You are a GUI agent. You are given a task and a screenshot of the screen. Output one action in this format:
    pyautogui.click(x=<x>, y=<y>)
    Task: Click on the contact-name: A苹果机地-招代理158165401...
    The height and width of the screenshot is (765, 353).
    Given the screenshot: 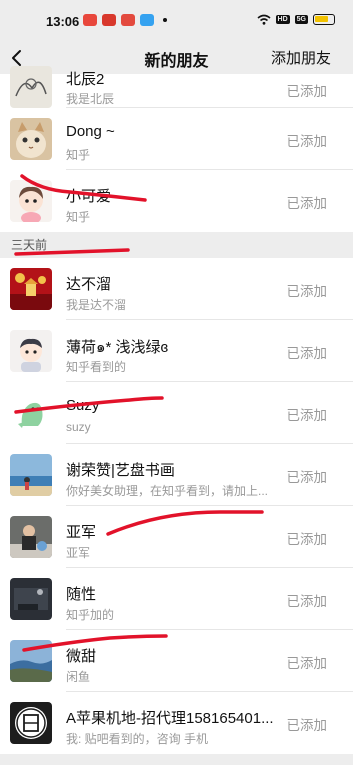 What is the action you would take?
    pyautogui.click(x=170, y=718)
    